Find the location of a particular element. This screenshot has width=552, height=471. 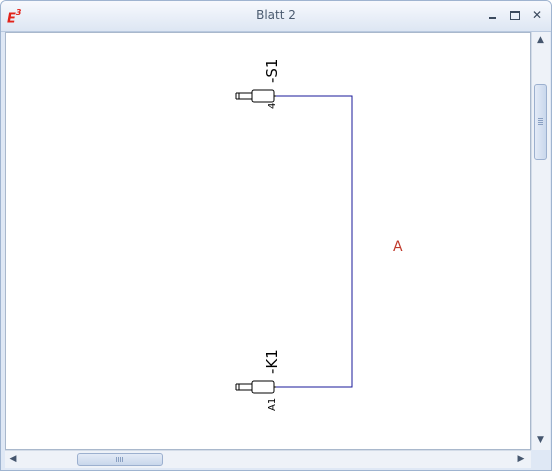

scroll-right-icon: ▶ is located at coordinates (521, 459).